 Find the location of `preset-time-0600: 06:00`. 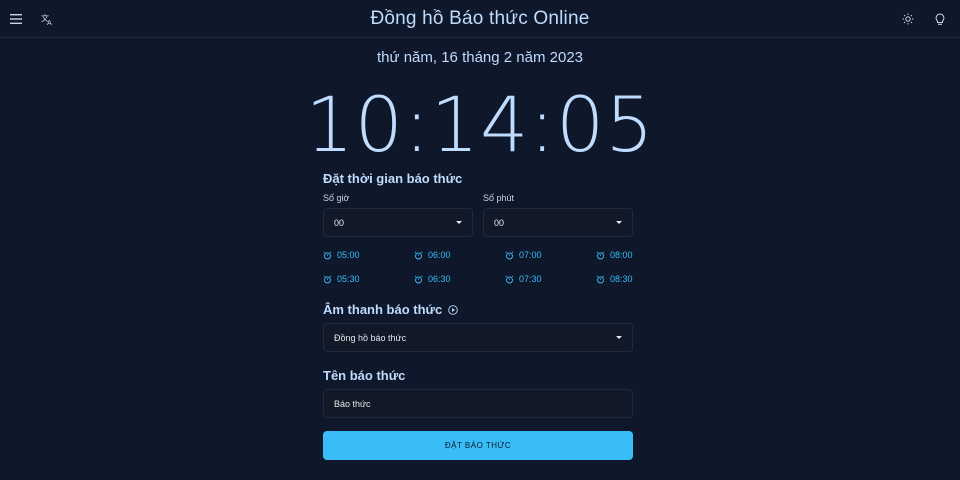

preset-time-0600: 06:00 is located at coordinates (432, 255).